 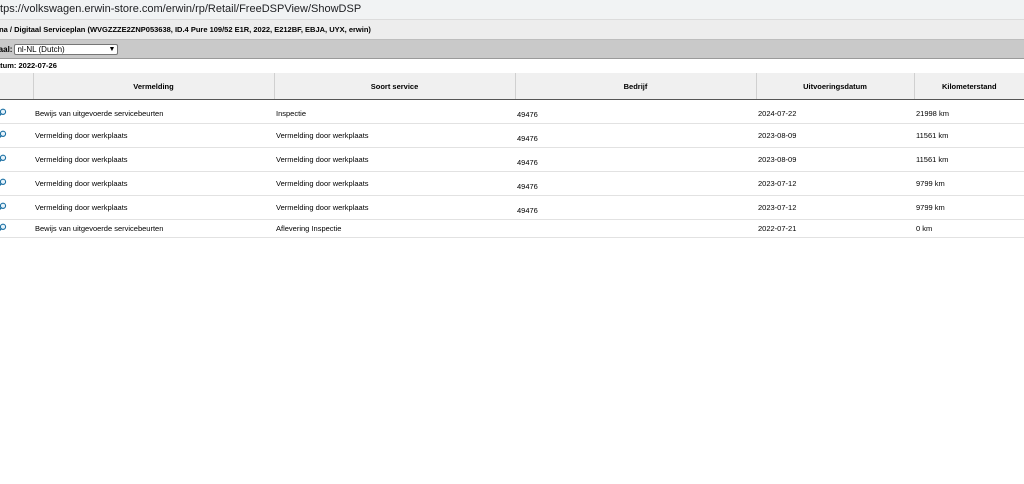 What do you see at coordinates (395, 86) in the screenshot?
I see `header-soort-service: Soort service` at bounding box center [395, 86].